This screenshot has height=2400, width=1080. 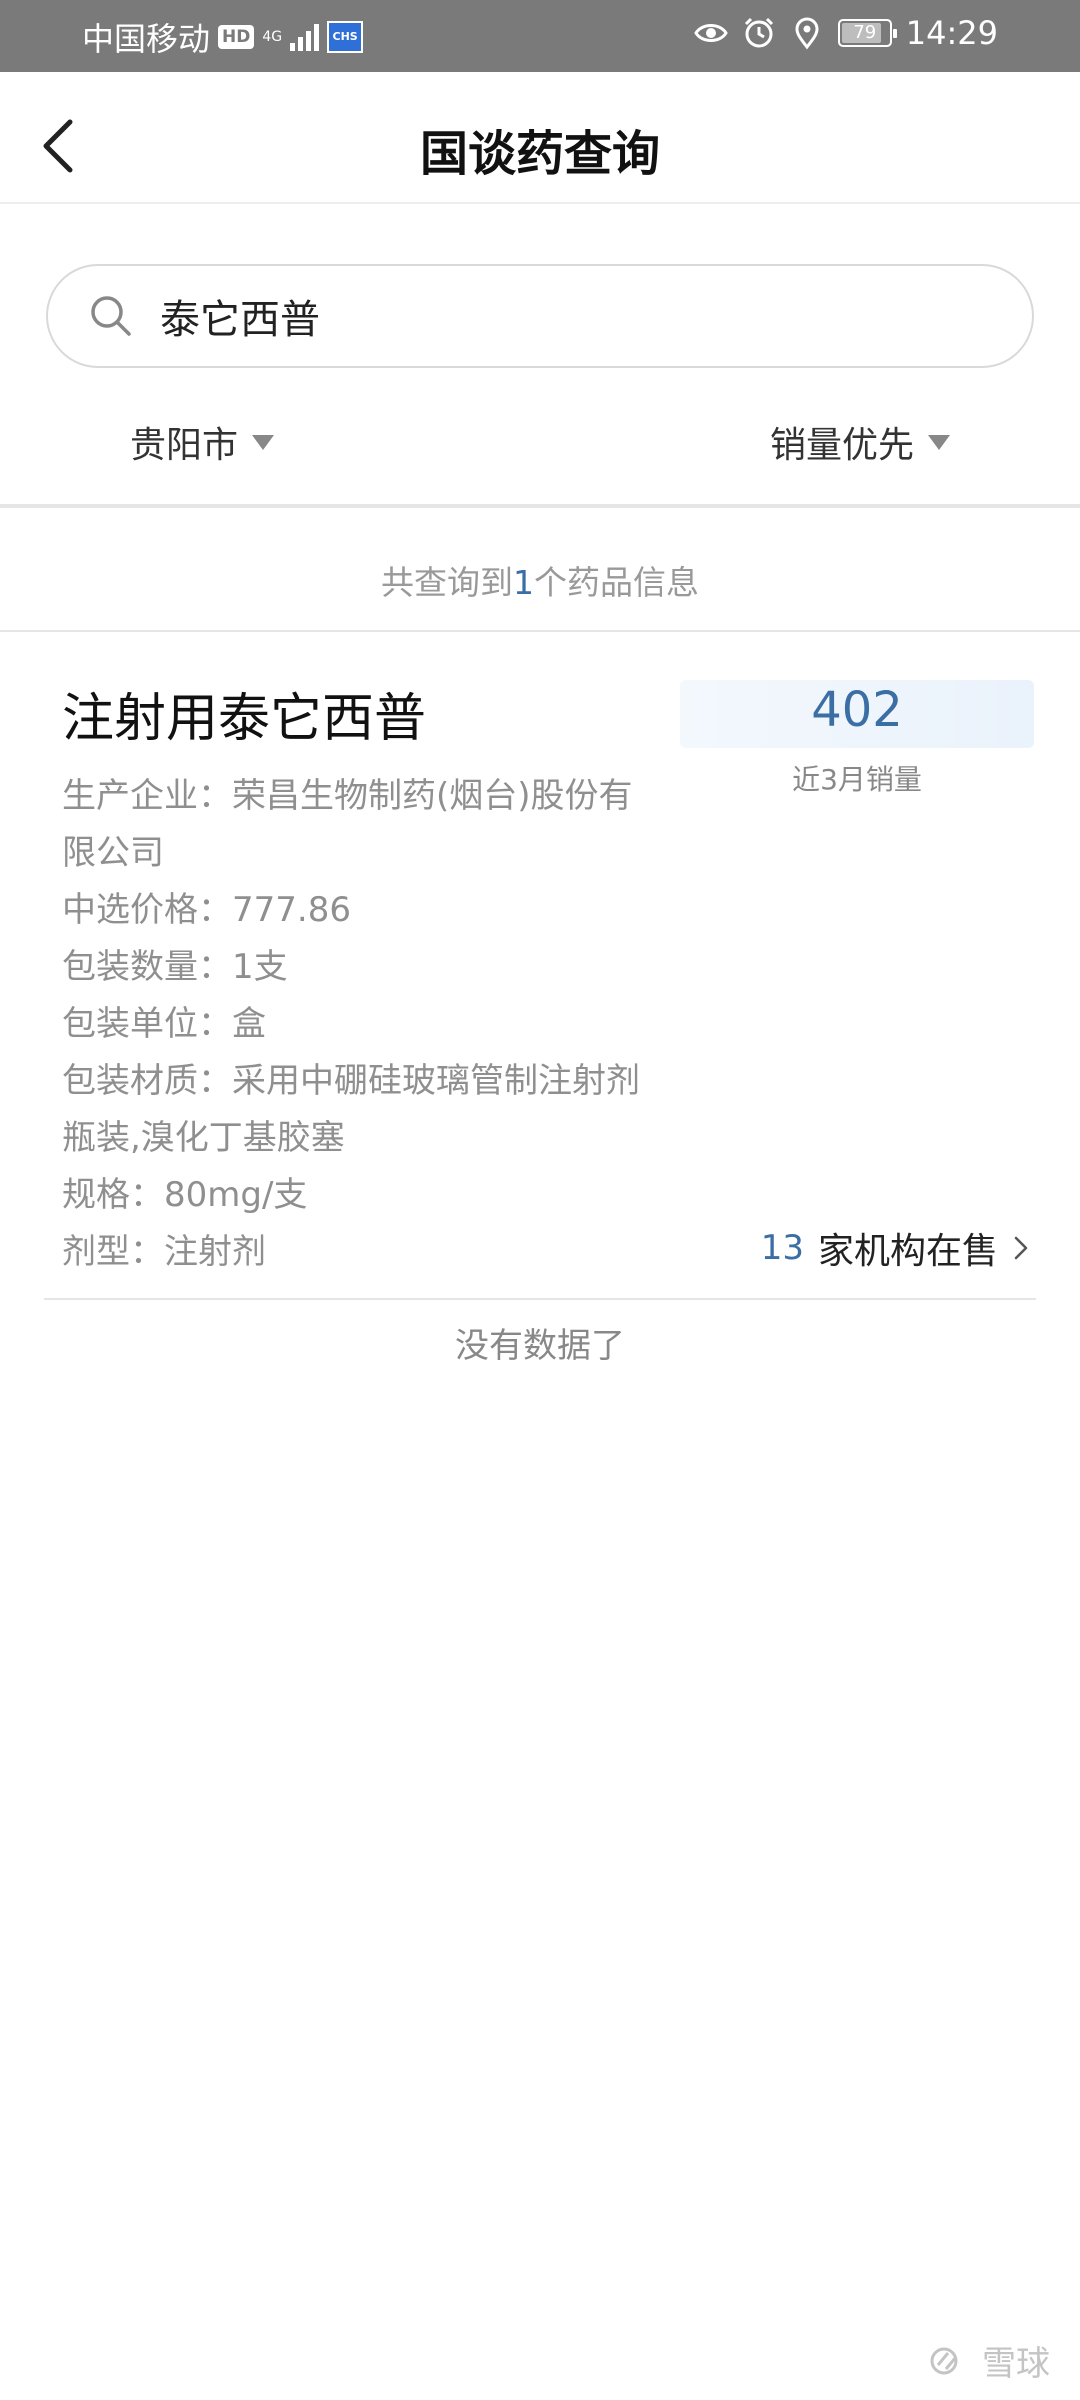 I want to click on card-divider, so click(x=540, y=1299).